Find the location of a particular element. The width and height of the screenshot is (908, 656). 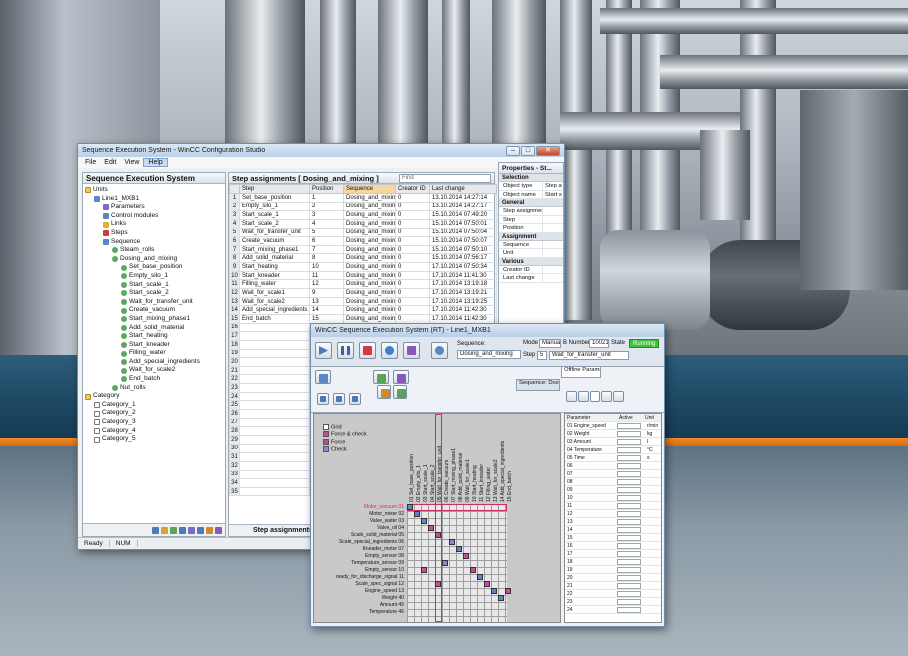

property-row: Sequence is located at coordinates (531, 244).